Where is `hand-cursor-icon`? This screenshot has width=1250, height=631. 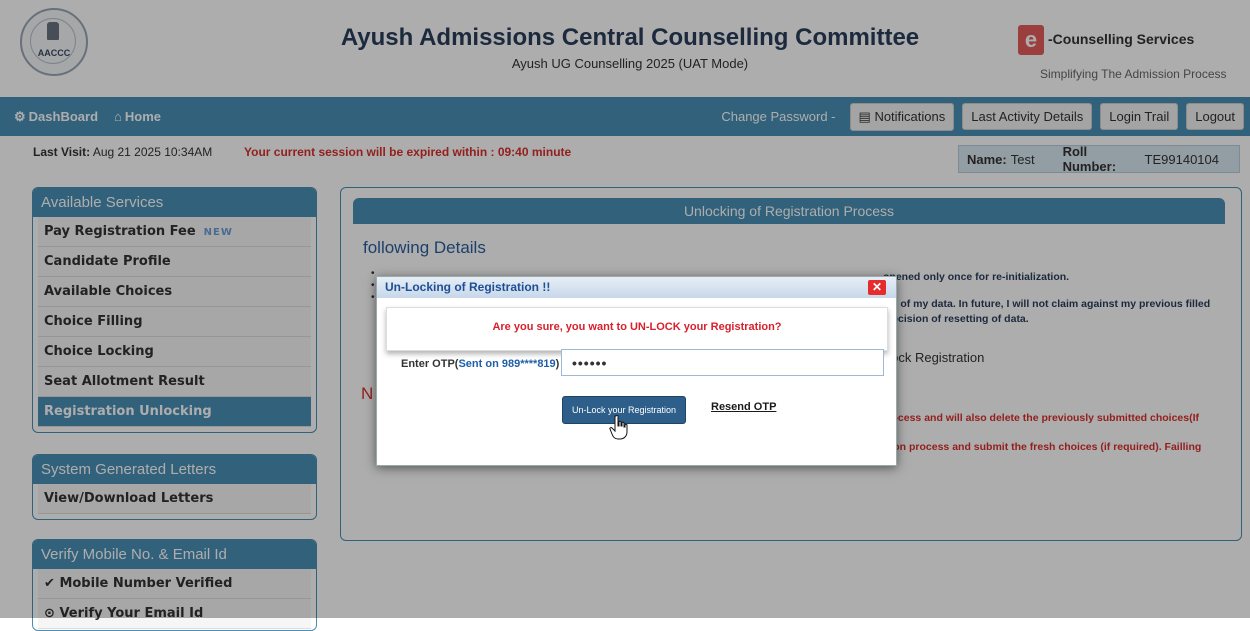 hand-cursor-icon is located at coordinates (618, 427).